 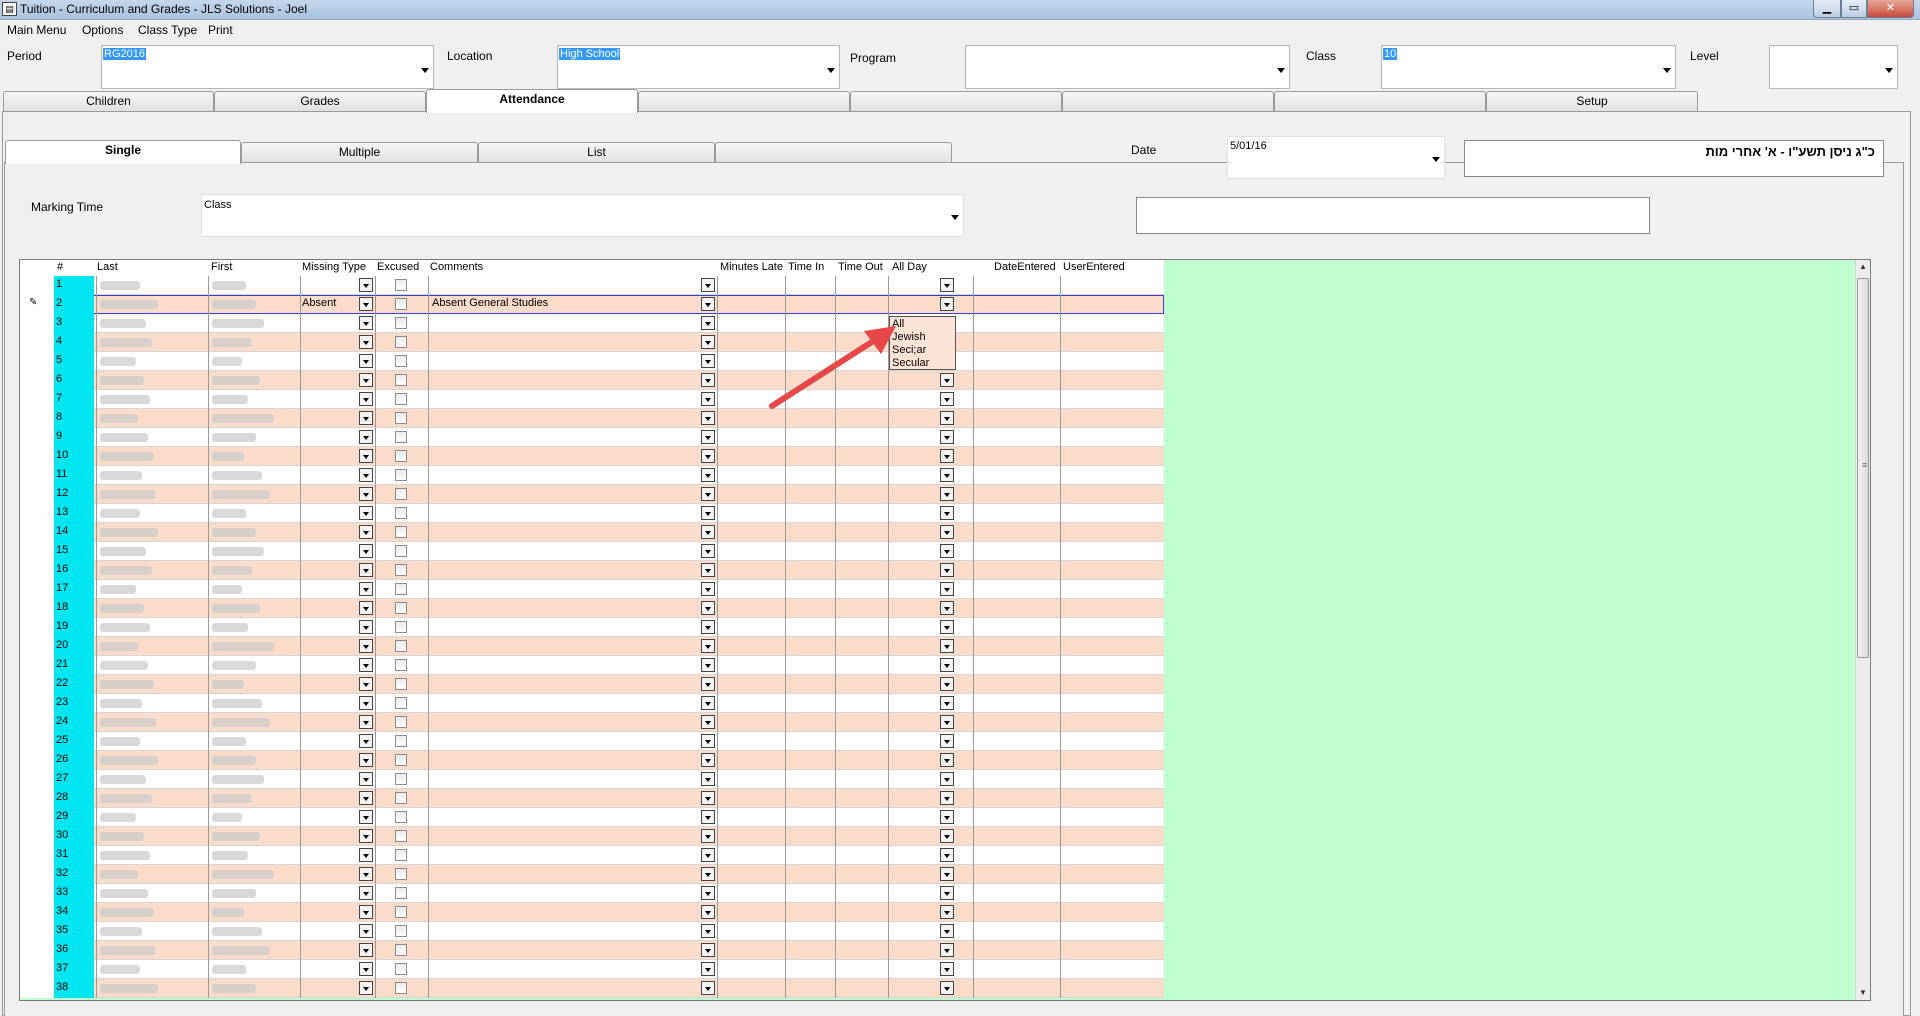 I want to click on menu-main-menu: Main Menu, so click(x=36, y=30).